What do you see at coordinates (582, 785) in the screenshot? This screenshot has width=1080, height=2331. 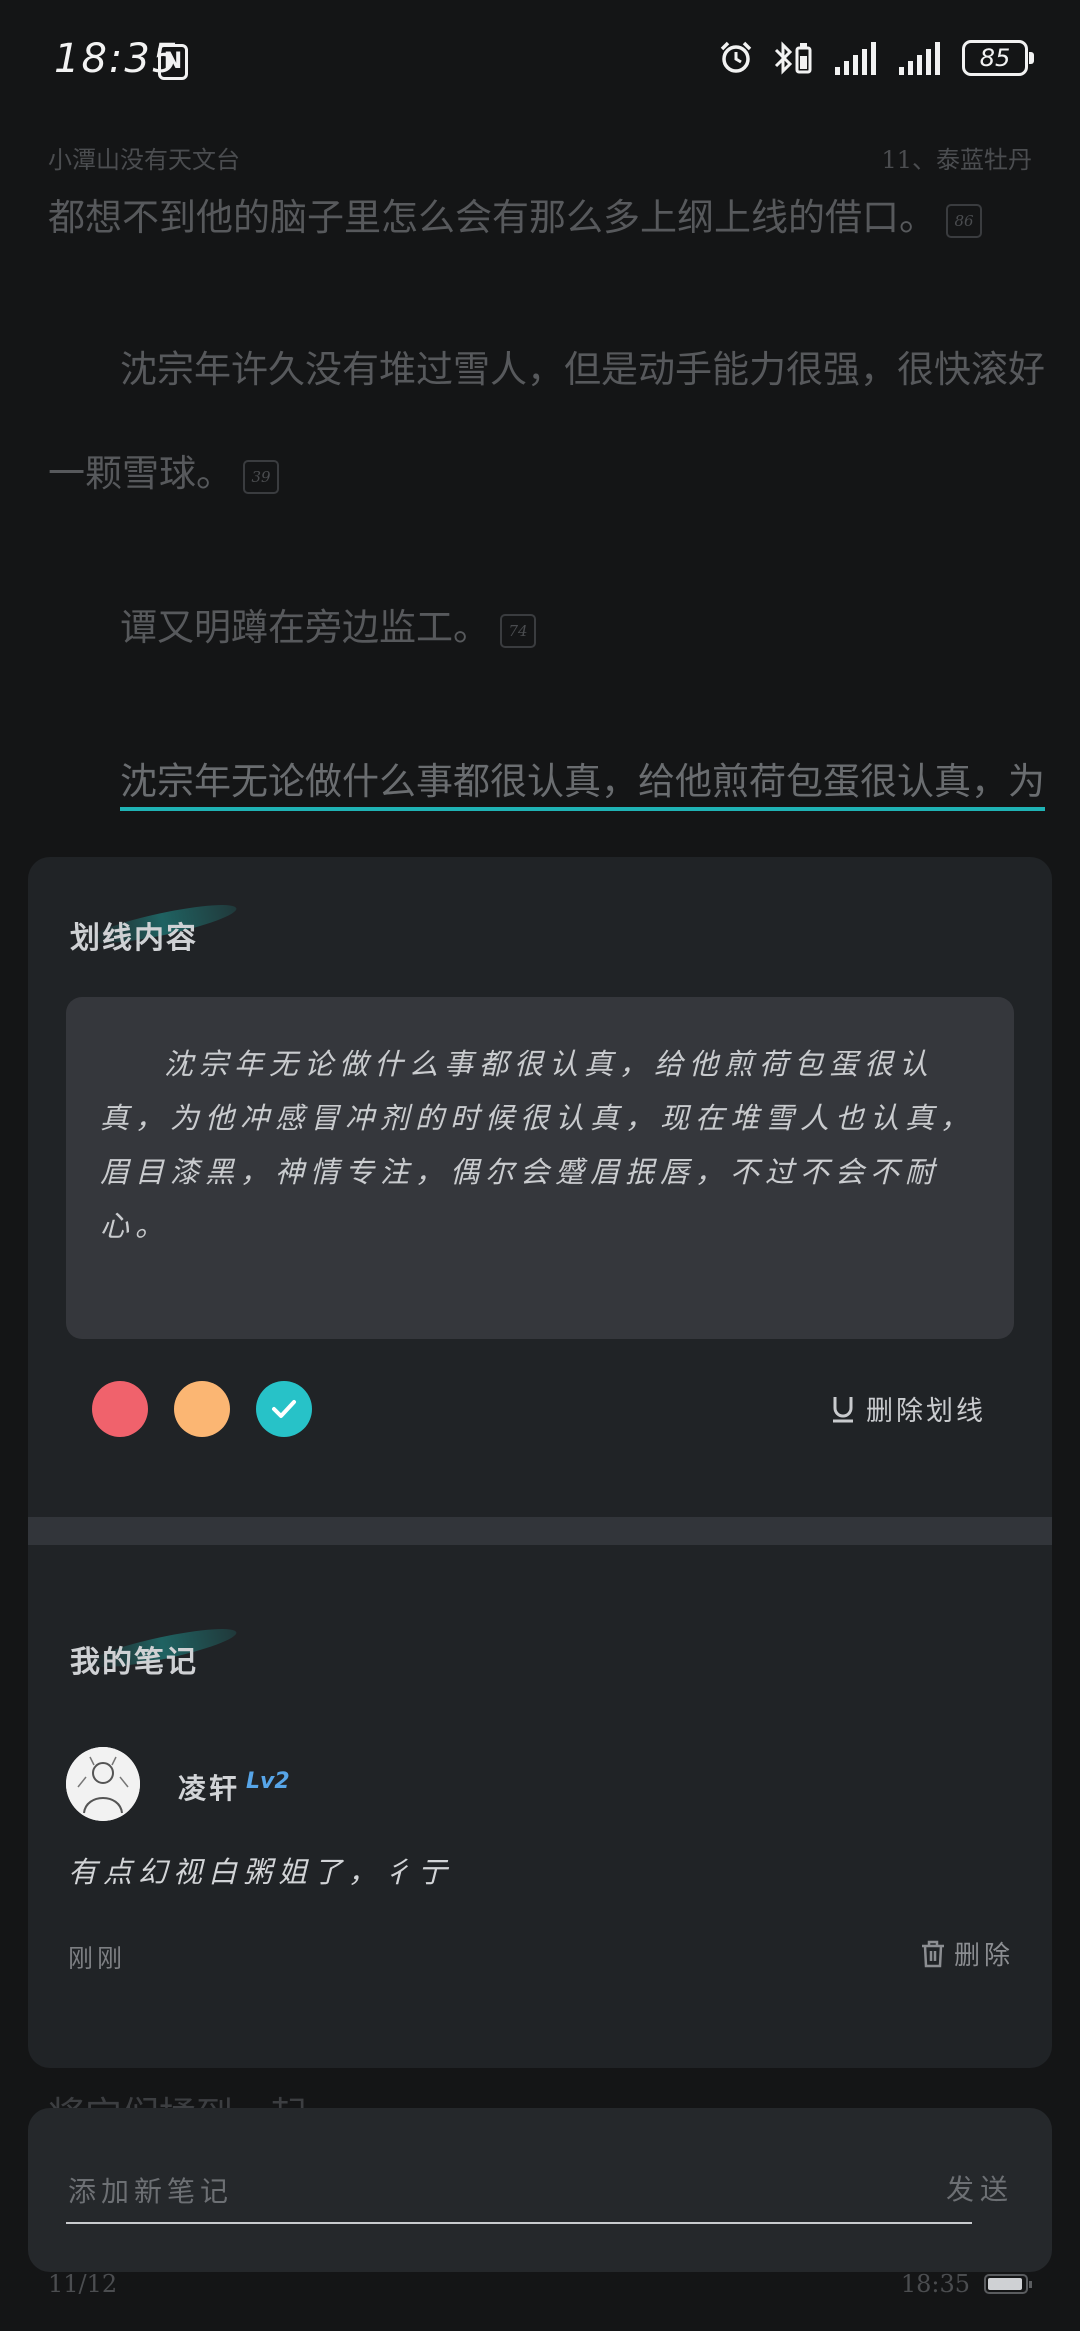 I see `highlighted-text: 沈宗年无论做什么事都很认真，给他煎荷包蛋很认真，为` at bounding box center [582, 785].